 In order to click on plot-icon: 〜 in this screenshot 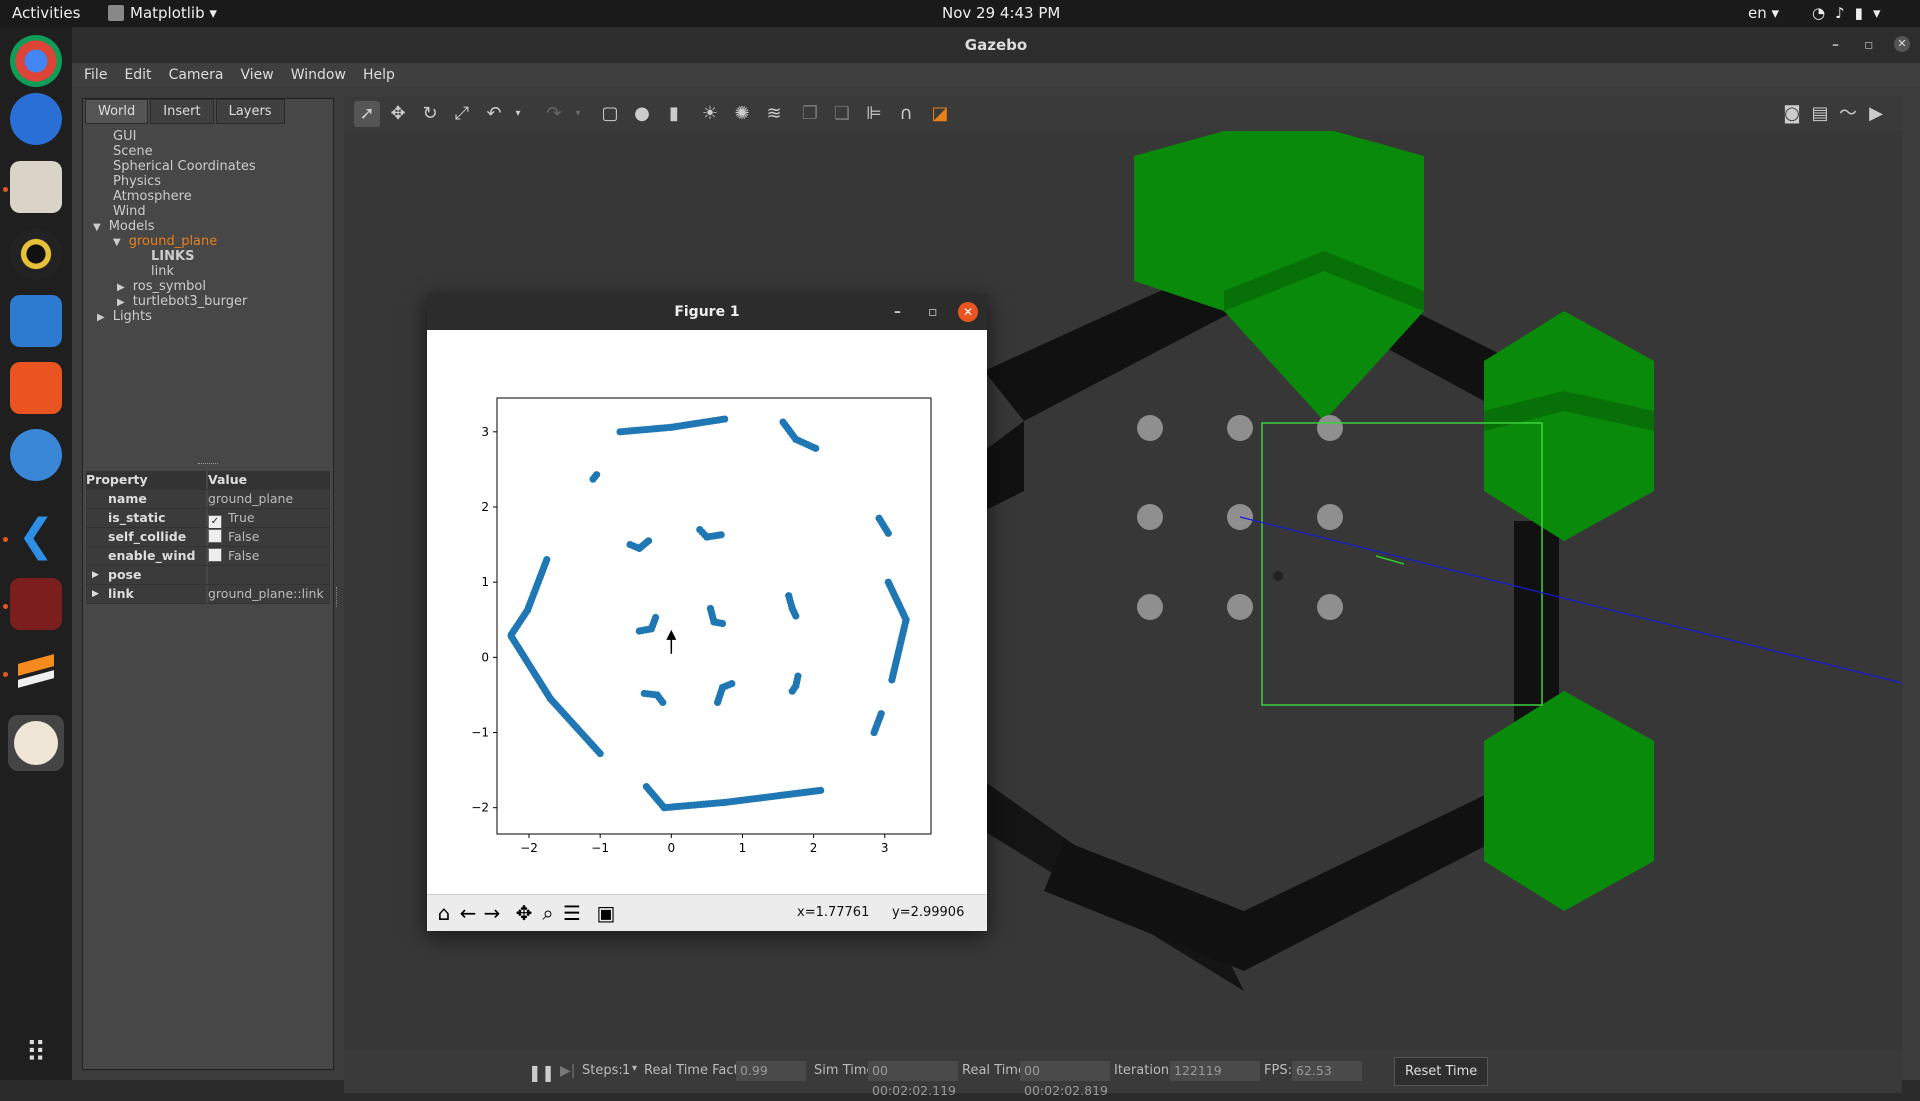, I will do `click(1848, 114)`.